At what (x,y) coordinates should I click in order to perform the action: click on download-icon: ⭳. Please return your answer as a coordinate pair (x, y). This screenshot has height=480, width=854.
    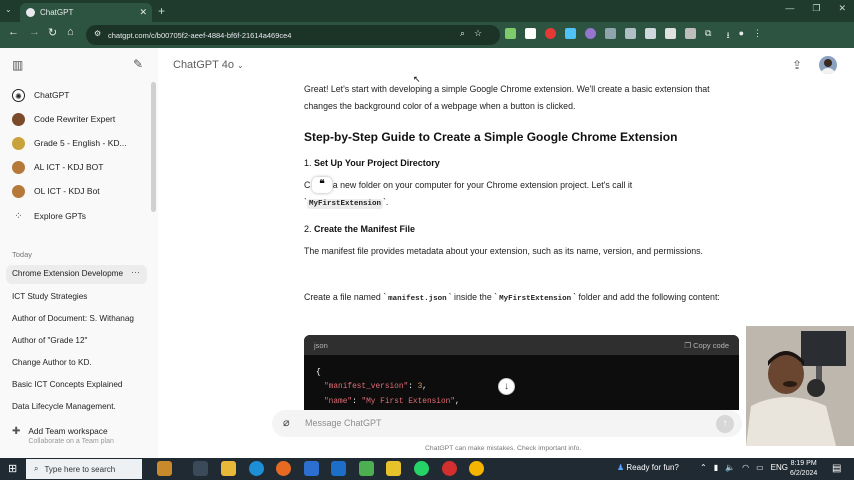
    Looking at the image, I should click on (727, 36).